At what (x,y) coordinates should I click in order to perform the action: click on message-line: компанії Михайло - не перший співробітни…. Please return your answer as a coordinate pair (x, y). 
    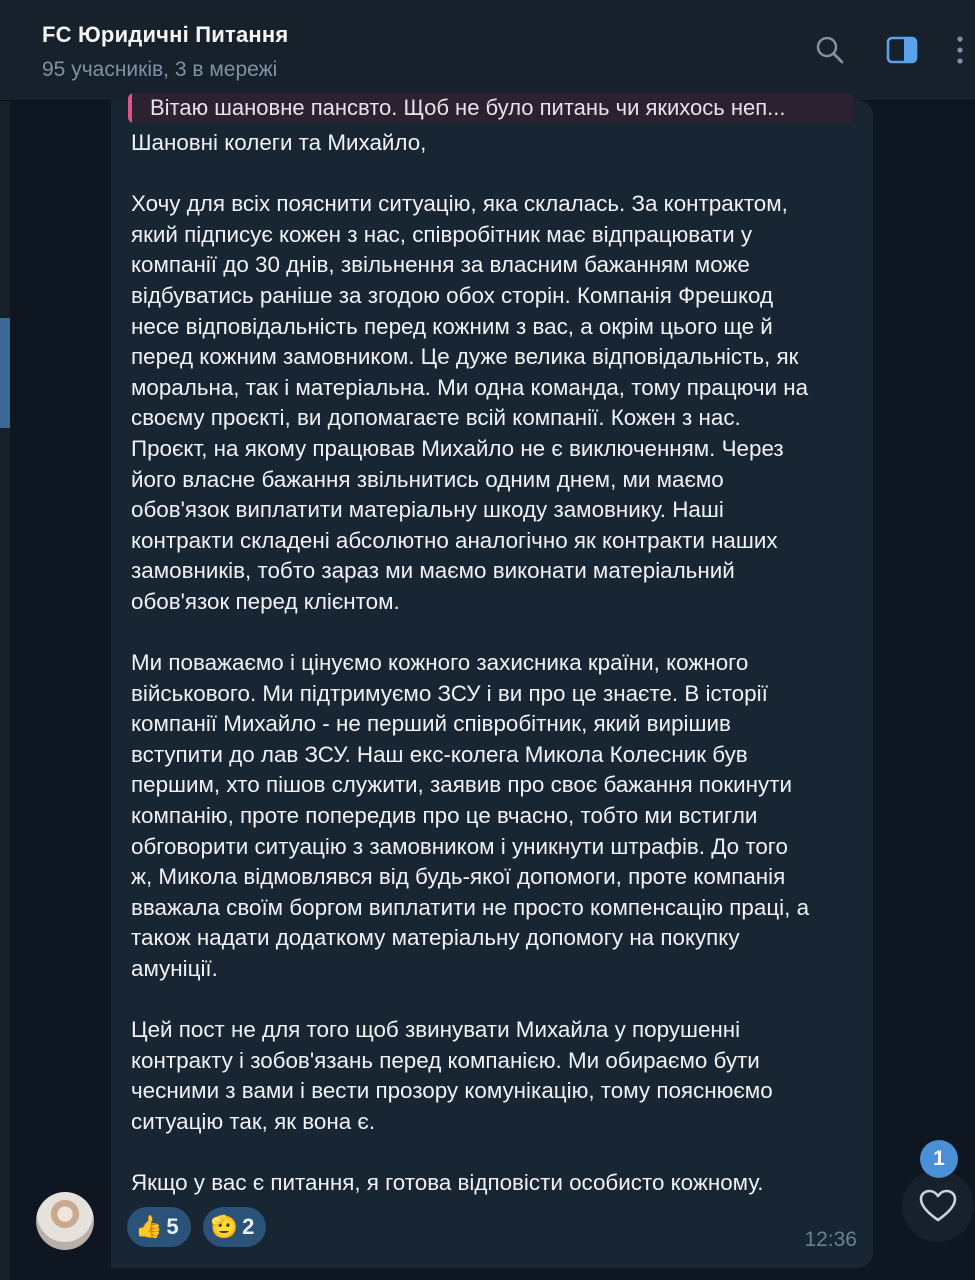
    Looking at the image, I should click on (431, 724).